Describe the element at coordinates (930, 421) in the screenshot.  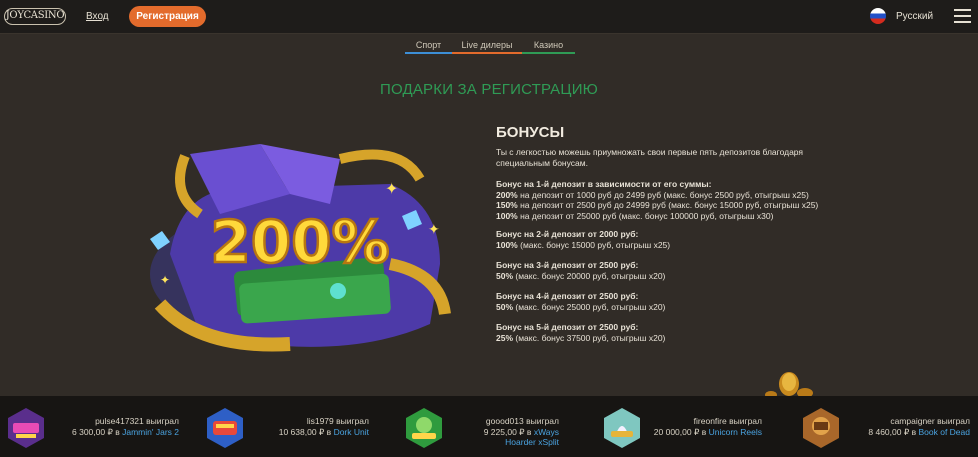
I see `winner-user: campaigner выиграл` at that location.